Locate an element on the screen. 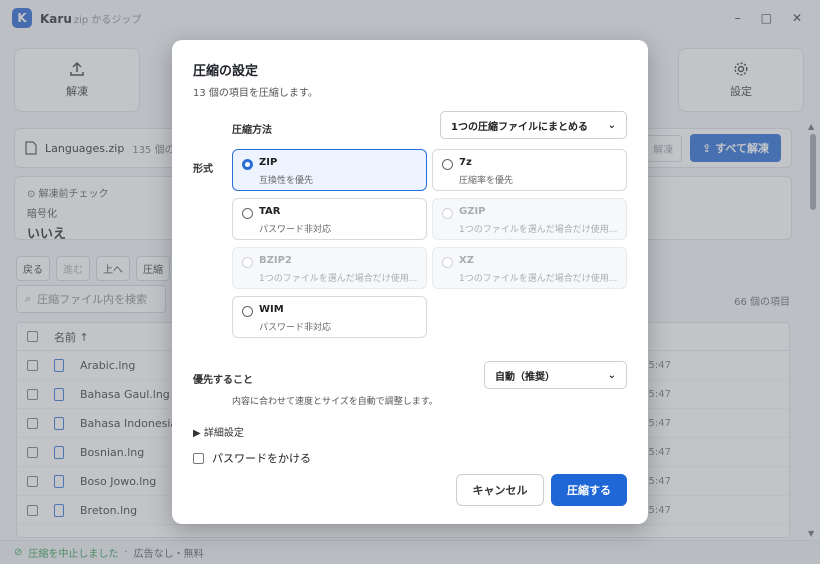 The height and width of the screenshot is (564, 820). format-label: 形式 is located at coordinates (203, 169).